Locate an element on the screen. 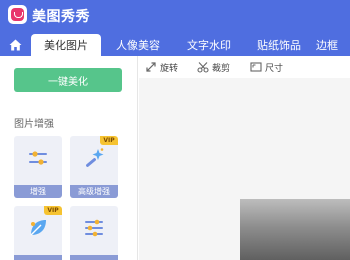 The image size is (350, 260). crop-button: 裁剪 is located at coordinates (213, 67).